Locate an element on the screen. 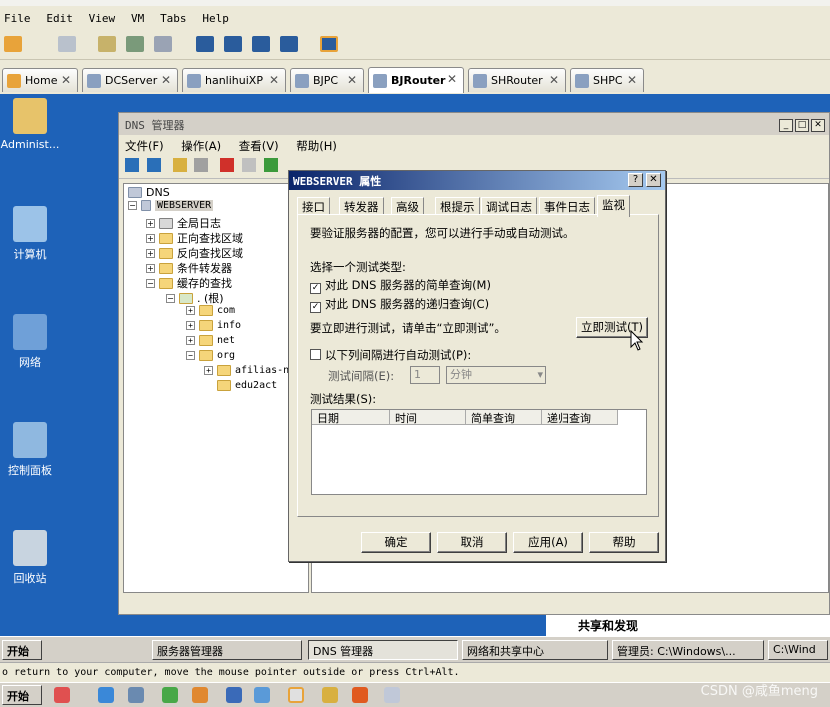 The height and width of the screenshot is (707, 830). desktop-icon-recycle-bin: 回收站 is located at coordinates (30, 558).